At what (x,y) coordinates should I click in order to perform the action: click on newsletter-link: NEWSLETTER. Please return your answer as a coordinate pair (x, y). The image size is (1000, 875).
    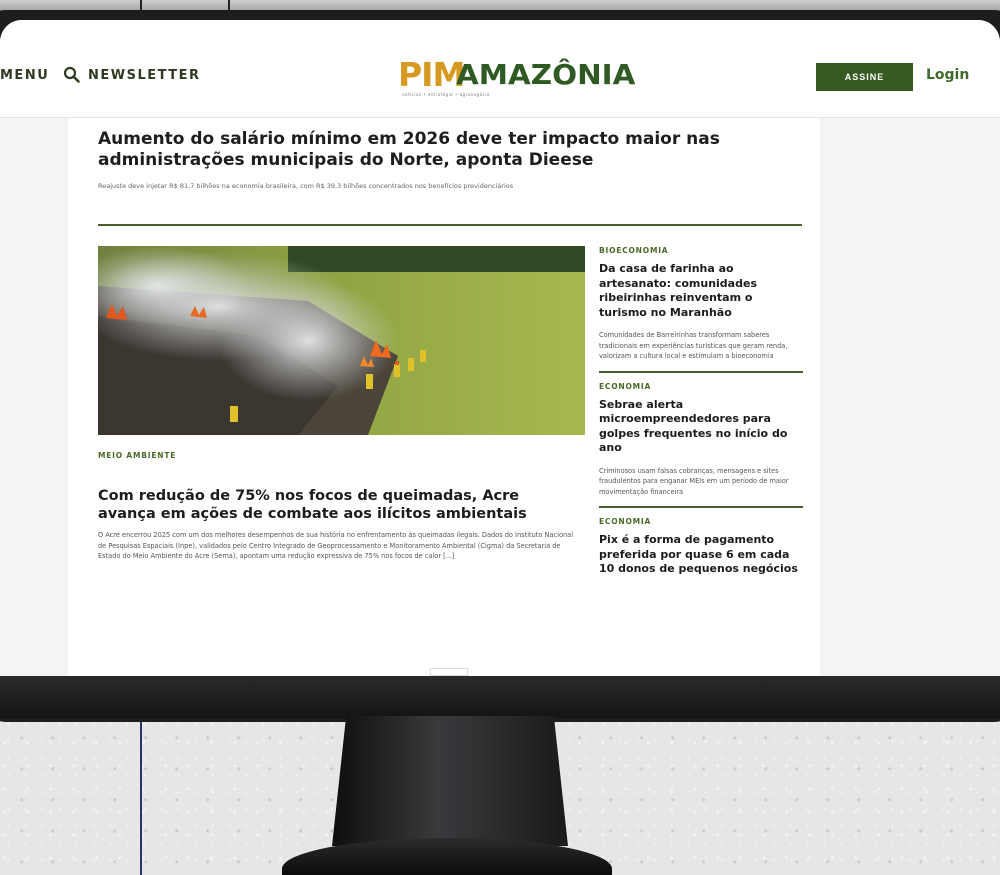
    Looking at the image, I should click on (144, 75).